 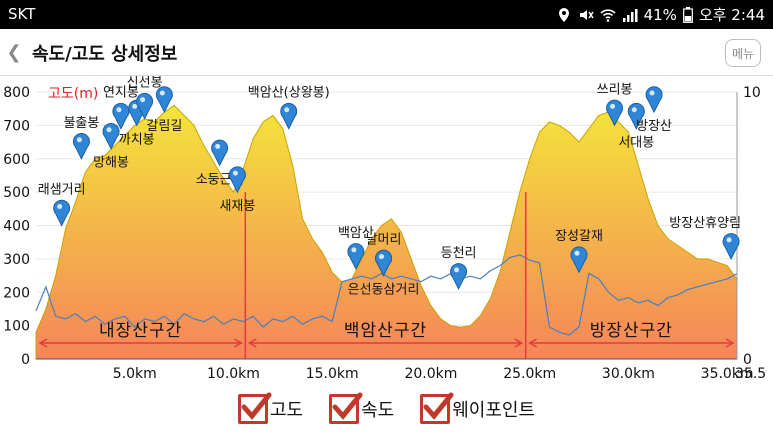 What do you see at coordinates (586, 15) in the screenshot?
I see `mute-icon` at bounding box center [586, 15].